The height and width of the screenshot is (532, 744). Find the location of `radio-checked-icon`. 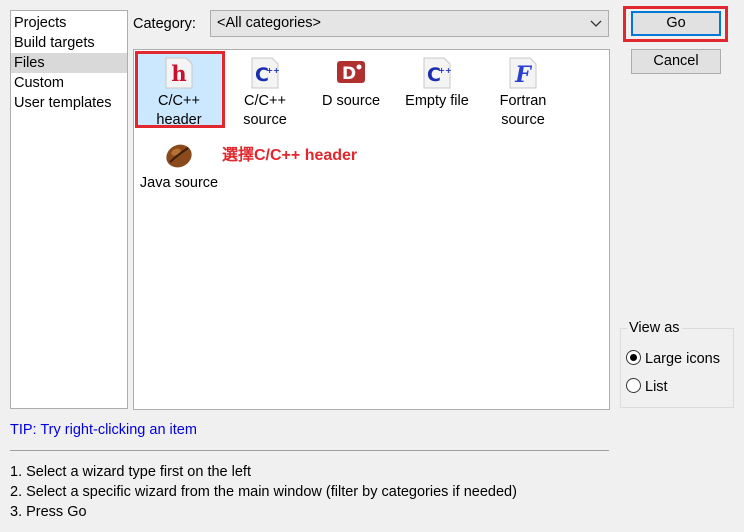

radio-checked-icon is located at coordinates (633, 357).